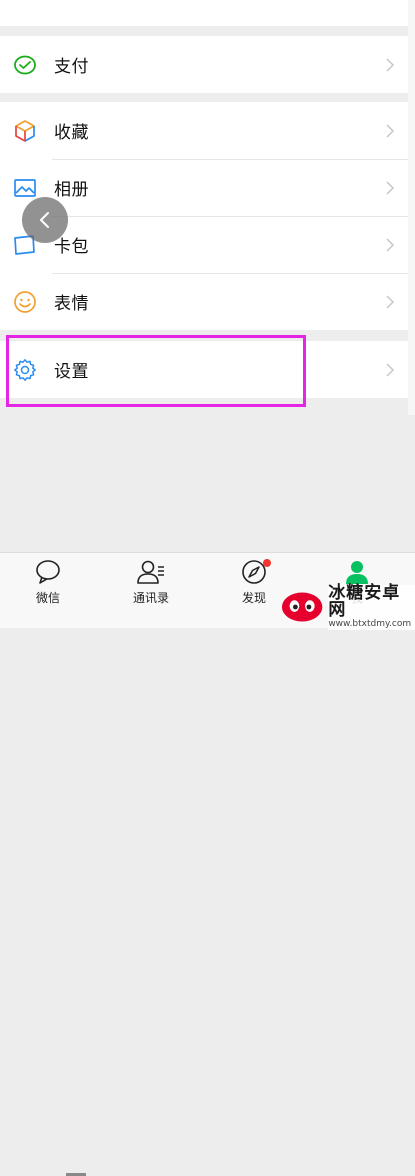  I want to click on favorites-cube-icon, so click(25, 131).